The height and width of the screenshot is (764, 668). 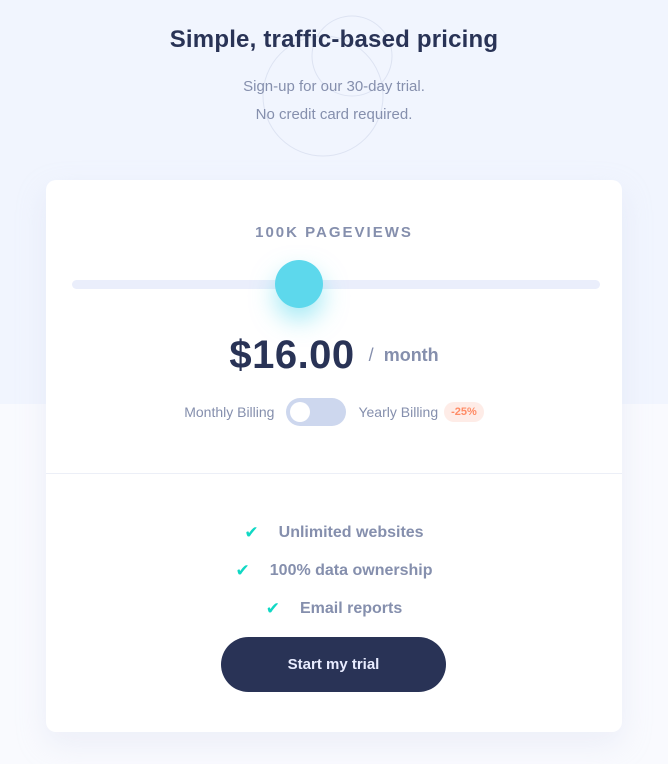 I want to click on feature-label: 100% data ownership, so click(x=351, y=570).